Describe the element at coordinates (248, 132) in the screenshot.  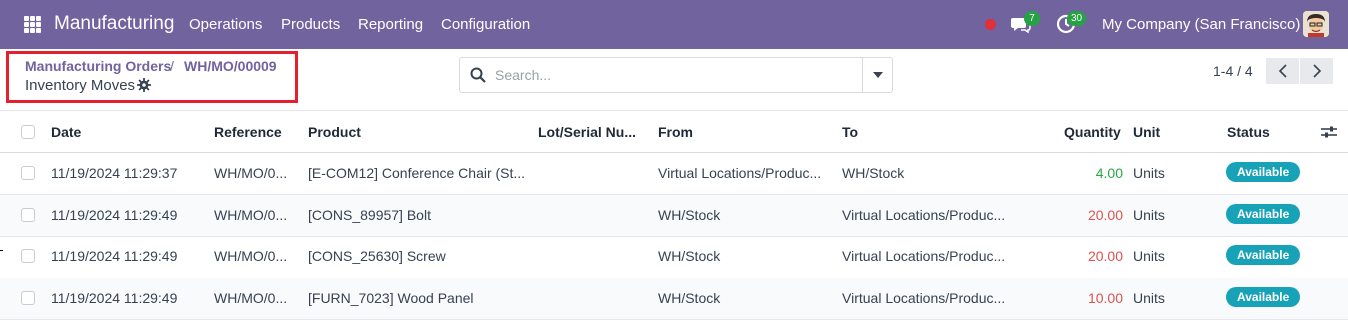
I see `column-header-reference: Reference` at that location.